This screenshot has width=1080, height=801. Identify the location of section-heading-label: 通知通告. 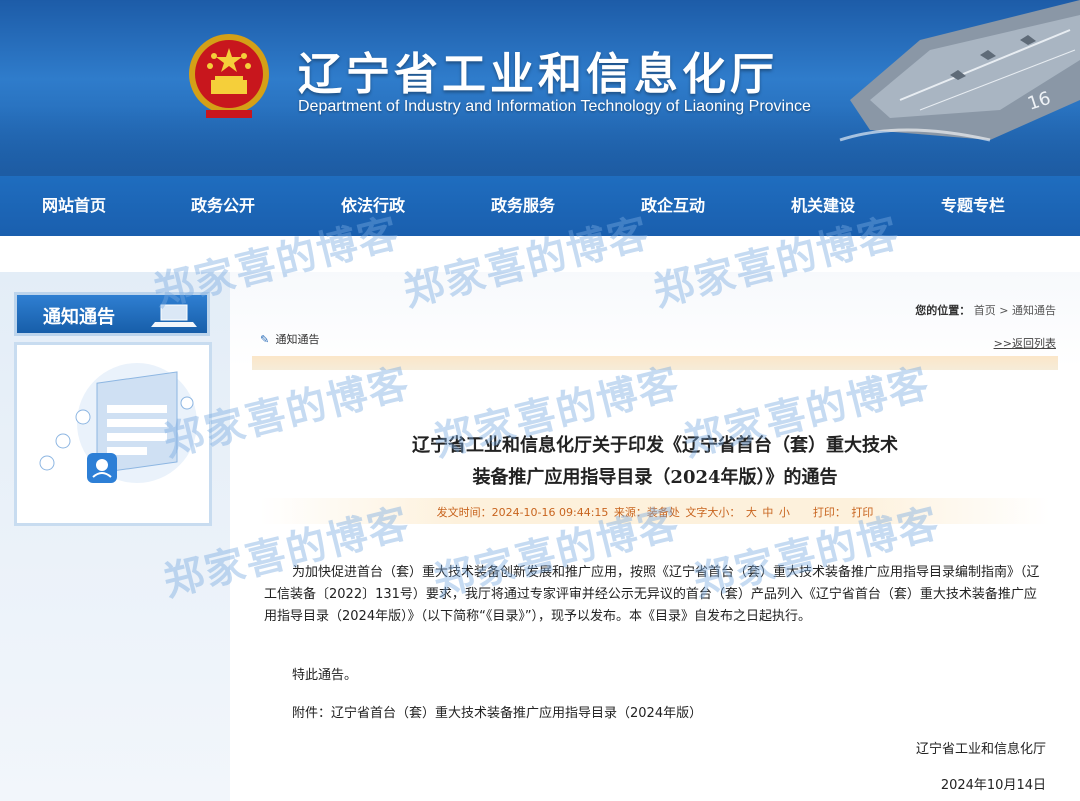
(297, 339).